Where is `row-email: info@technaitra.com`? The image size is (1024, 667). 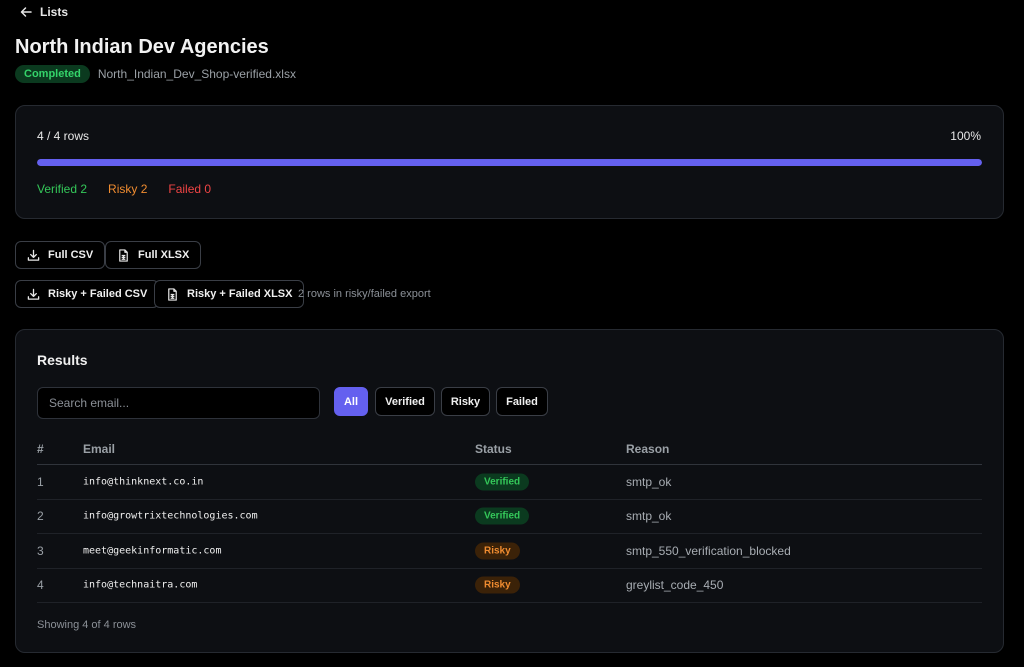 row-email: info@technaitra.com is located at coordinates (140, 585).